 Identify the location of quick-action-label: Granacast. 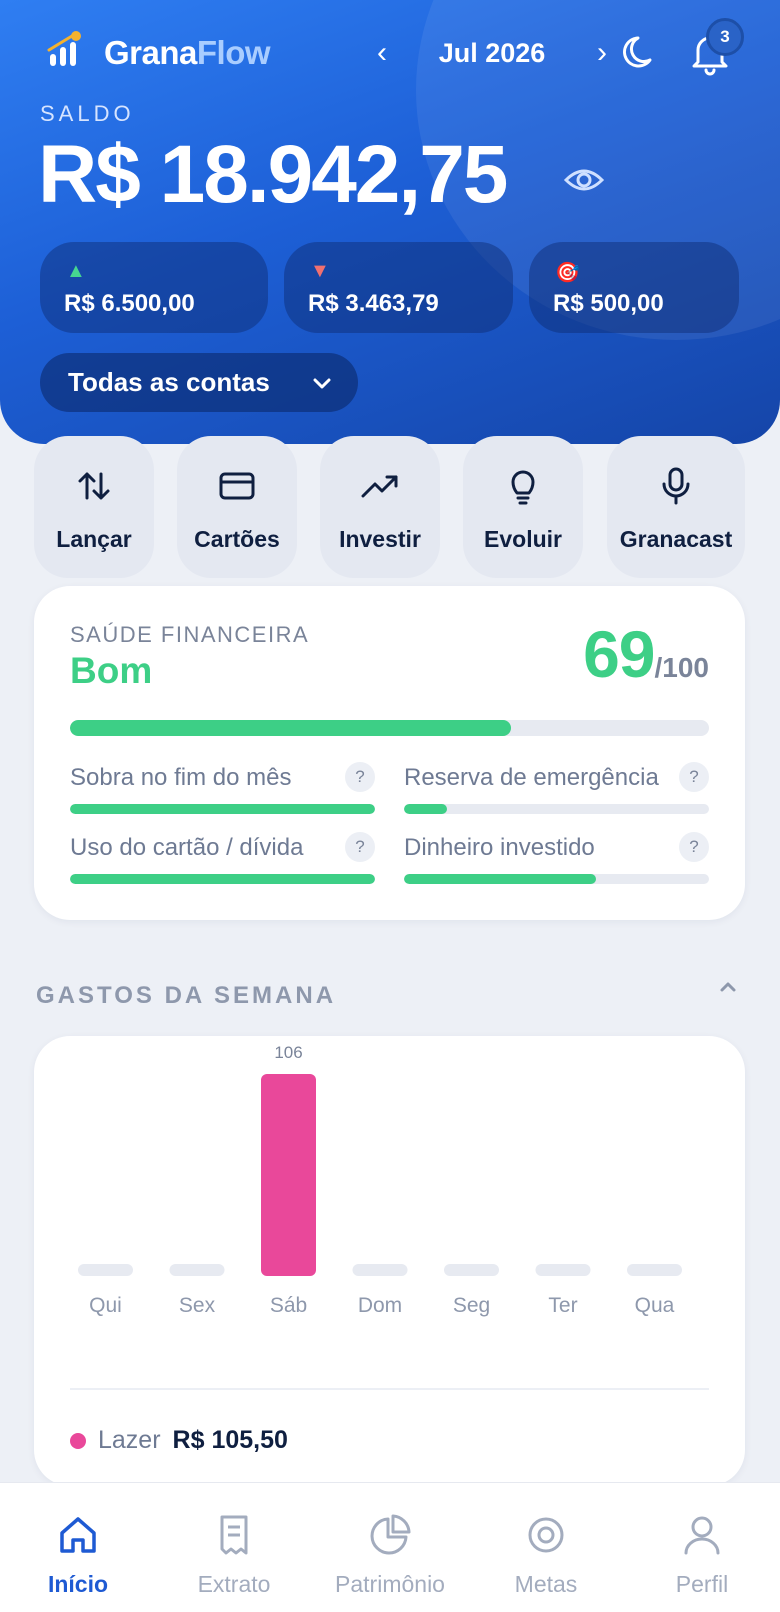
(676, 539).